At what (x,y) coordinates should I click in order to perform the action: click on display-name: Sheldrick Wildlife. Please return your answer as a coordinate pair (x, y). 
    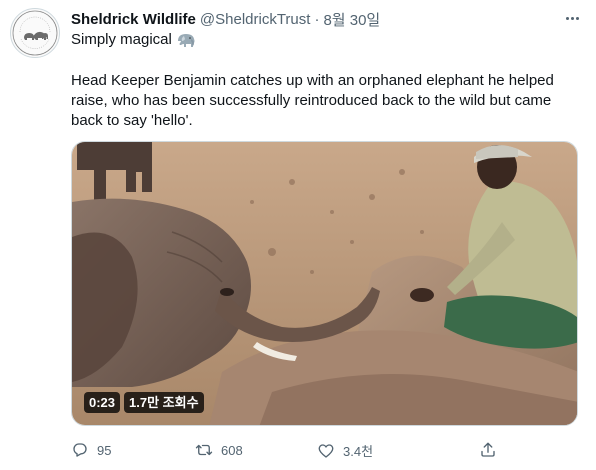
    Looking at the image, I should click on (133, 19).